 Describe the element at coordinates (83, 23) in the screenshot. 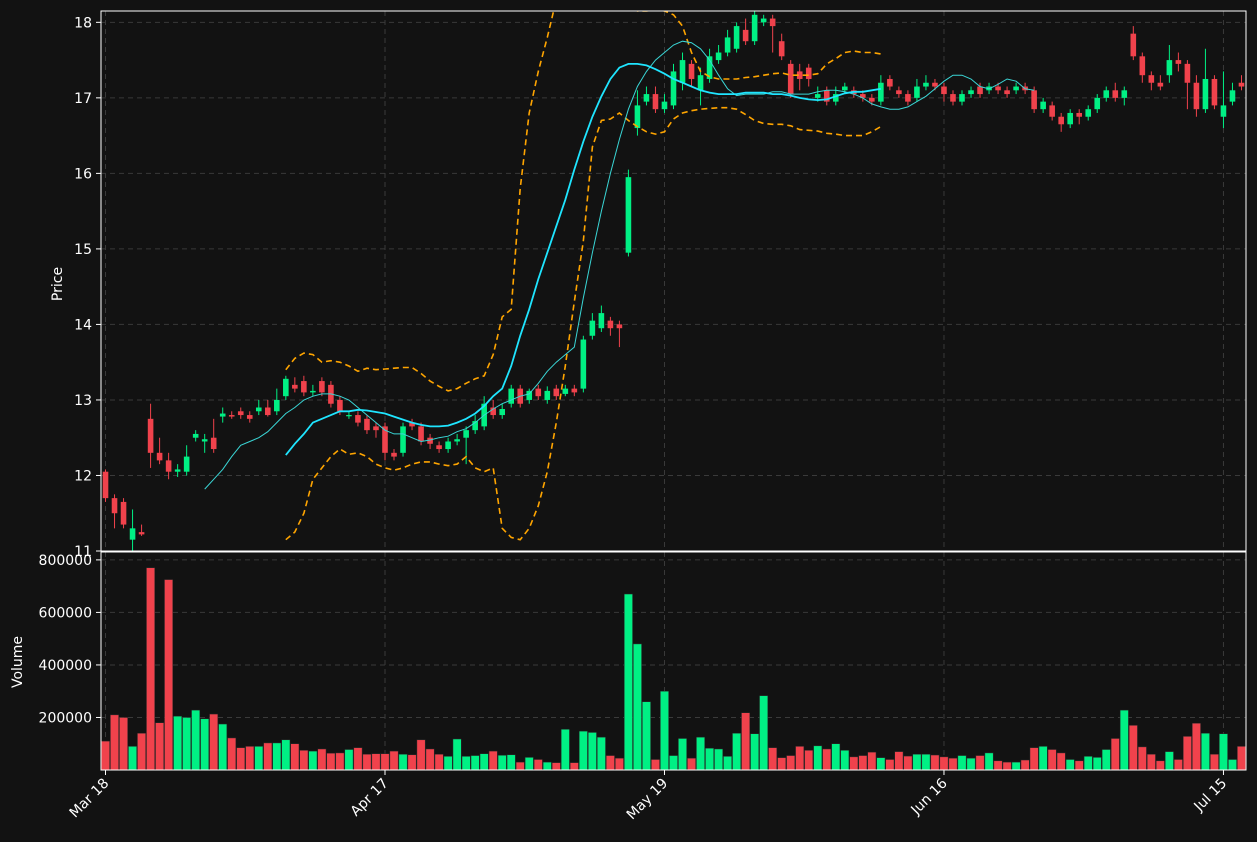

I see `price-tick-label: 18` at that location.